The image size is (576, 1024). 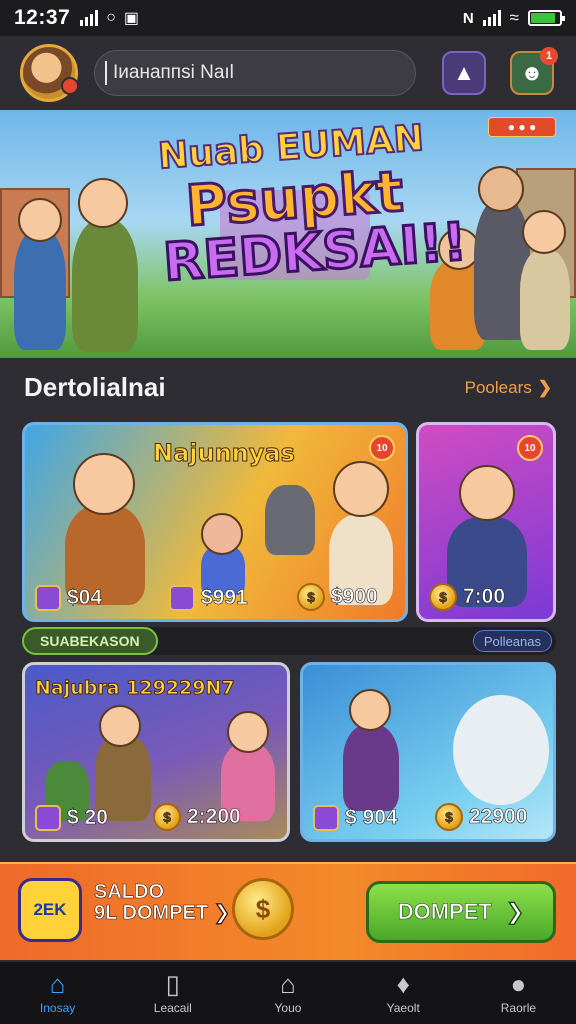 What do you see at coordinates (288, 18) in the screenshot?
I see `status-bar: 12:37 ○ ▣ N ≈` at bounding box center [288, 18].